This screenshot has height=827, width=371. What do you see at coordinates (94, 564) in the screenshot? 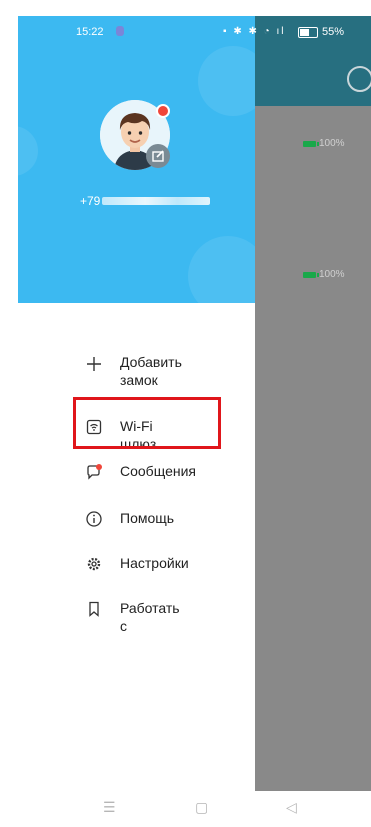
I see `gear-icon` at bounding box center [94, 564].